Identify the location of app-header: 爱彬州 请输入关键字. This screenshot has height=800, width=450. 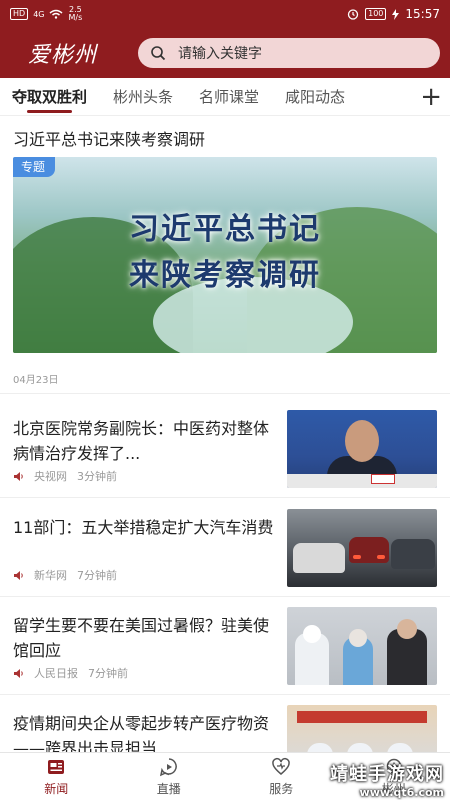
(225, 53).